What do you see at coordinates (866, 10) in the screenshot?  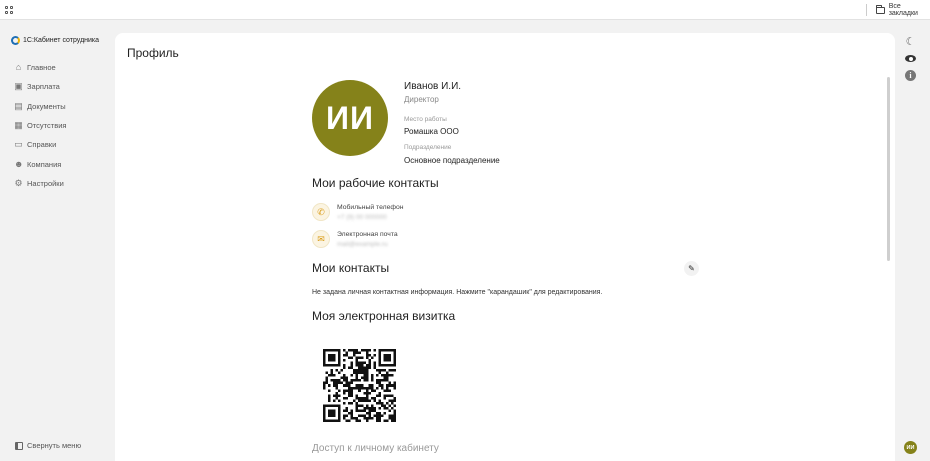 I see `bookmarks-divider` at bounding box center [866, 10].